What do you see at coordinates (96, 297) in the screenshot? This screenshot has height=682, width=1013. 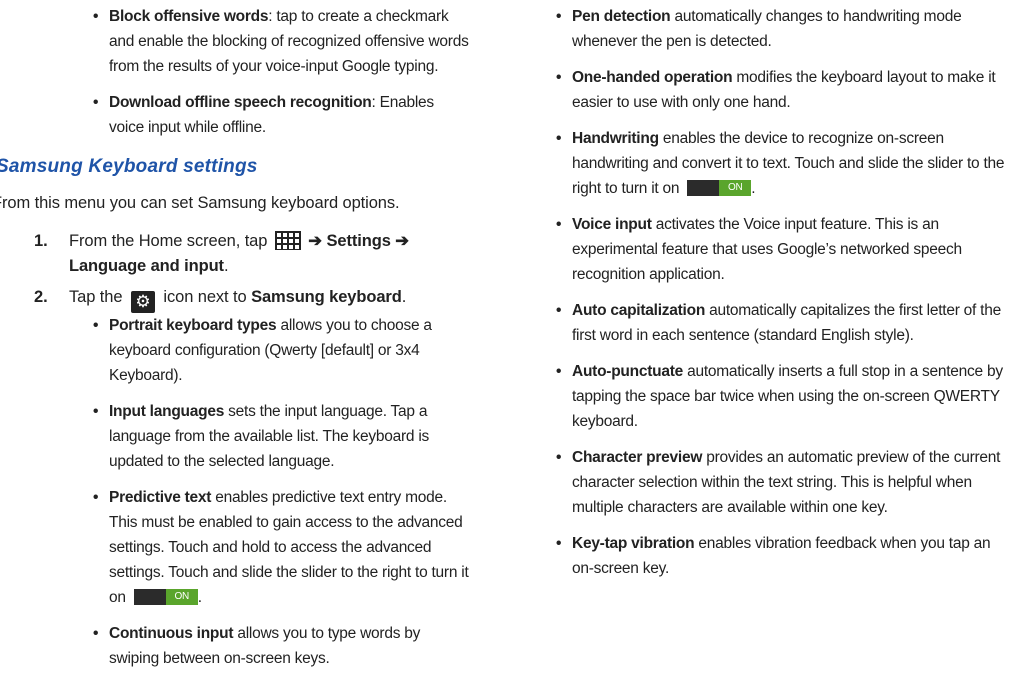 I see `step-text: Tap the` at bounding box center [96, 297].